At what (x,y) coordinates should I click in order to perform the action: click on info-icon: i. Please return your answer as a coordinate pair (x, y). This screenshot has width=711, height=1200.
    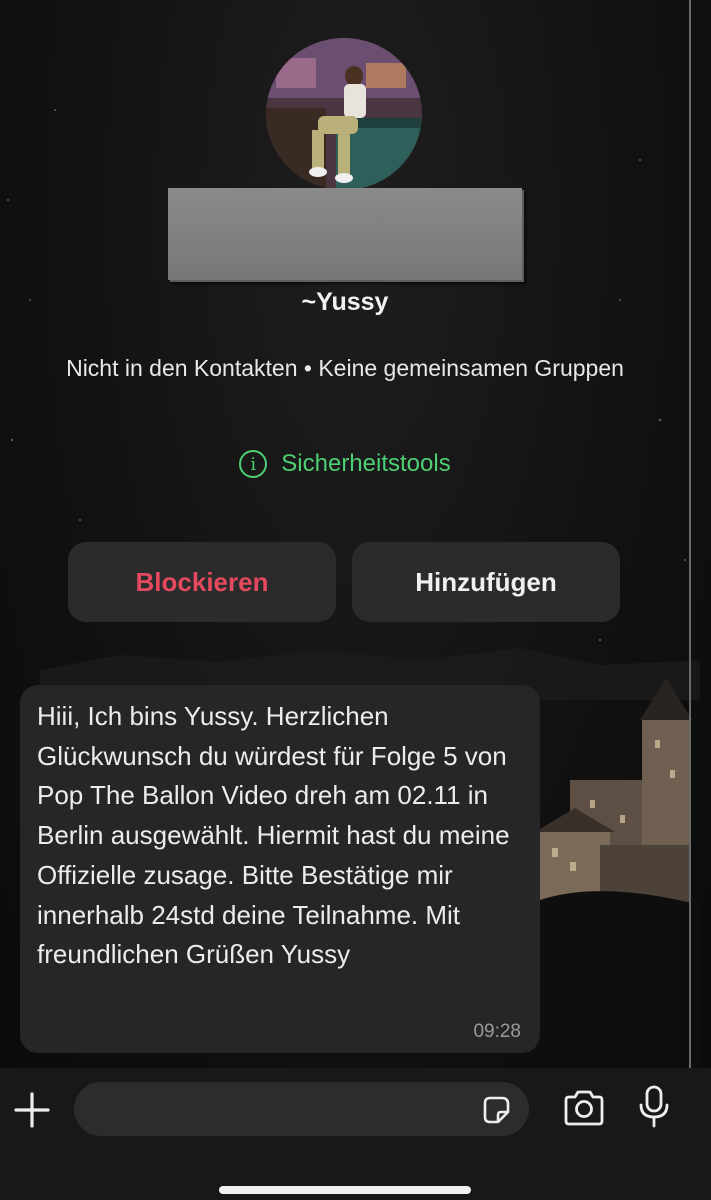
    Looking at the image, I should click on (253, 464).